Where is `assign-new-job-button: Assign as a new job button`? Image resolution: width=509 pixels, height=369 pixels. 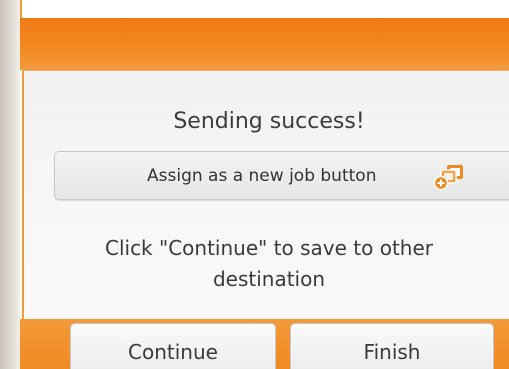 assign-new-job-button: Assign as a new job button is located at coordinates (281, 175).